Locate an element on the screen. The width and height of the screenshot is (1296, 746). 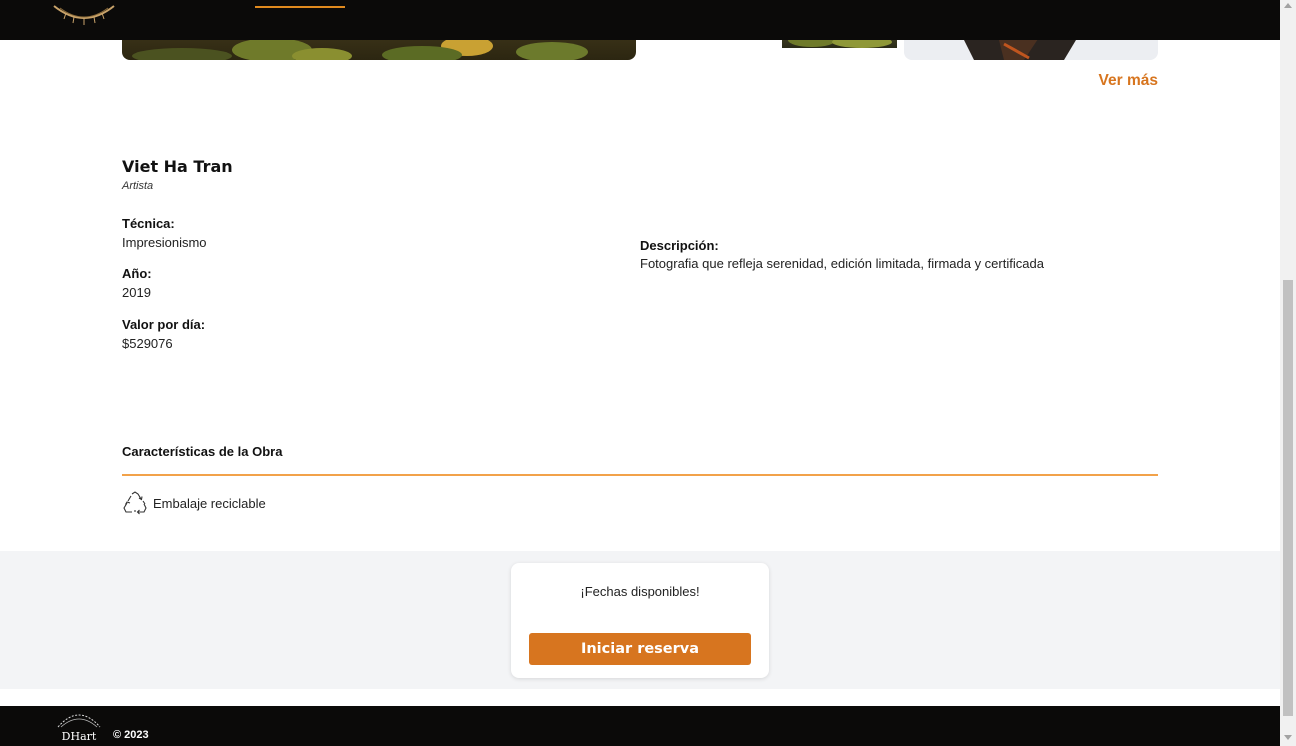
artist-name: Viet Ha Tran is located at coordinates (177, 166).